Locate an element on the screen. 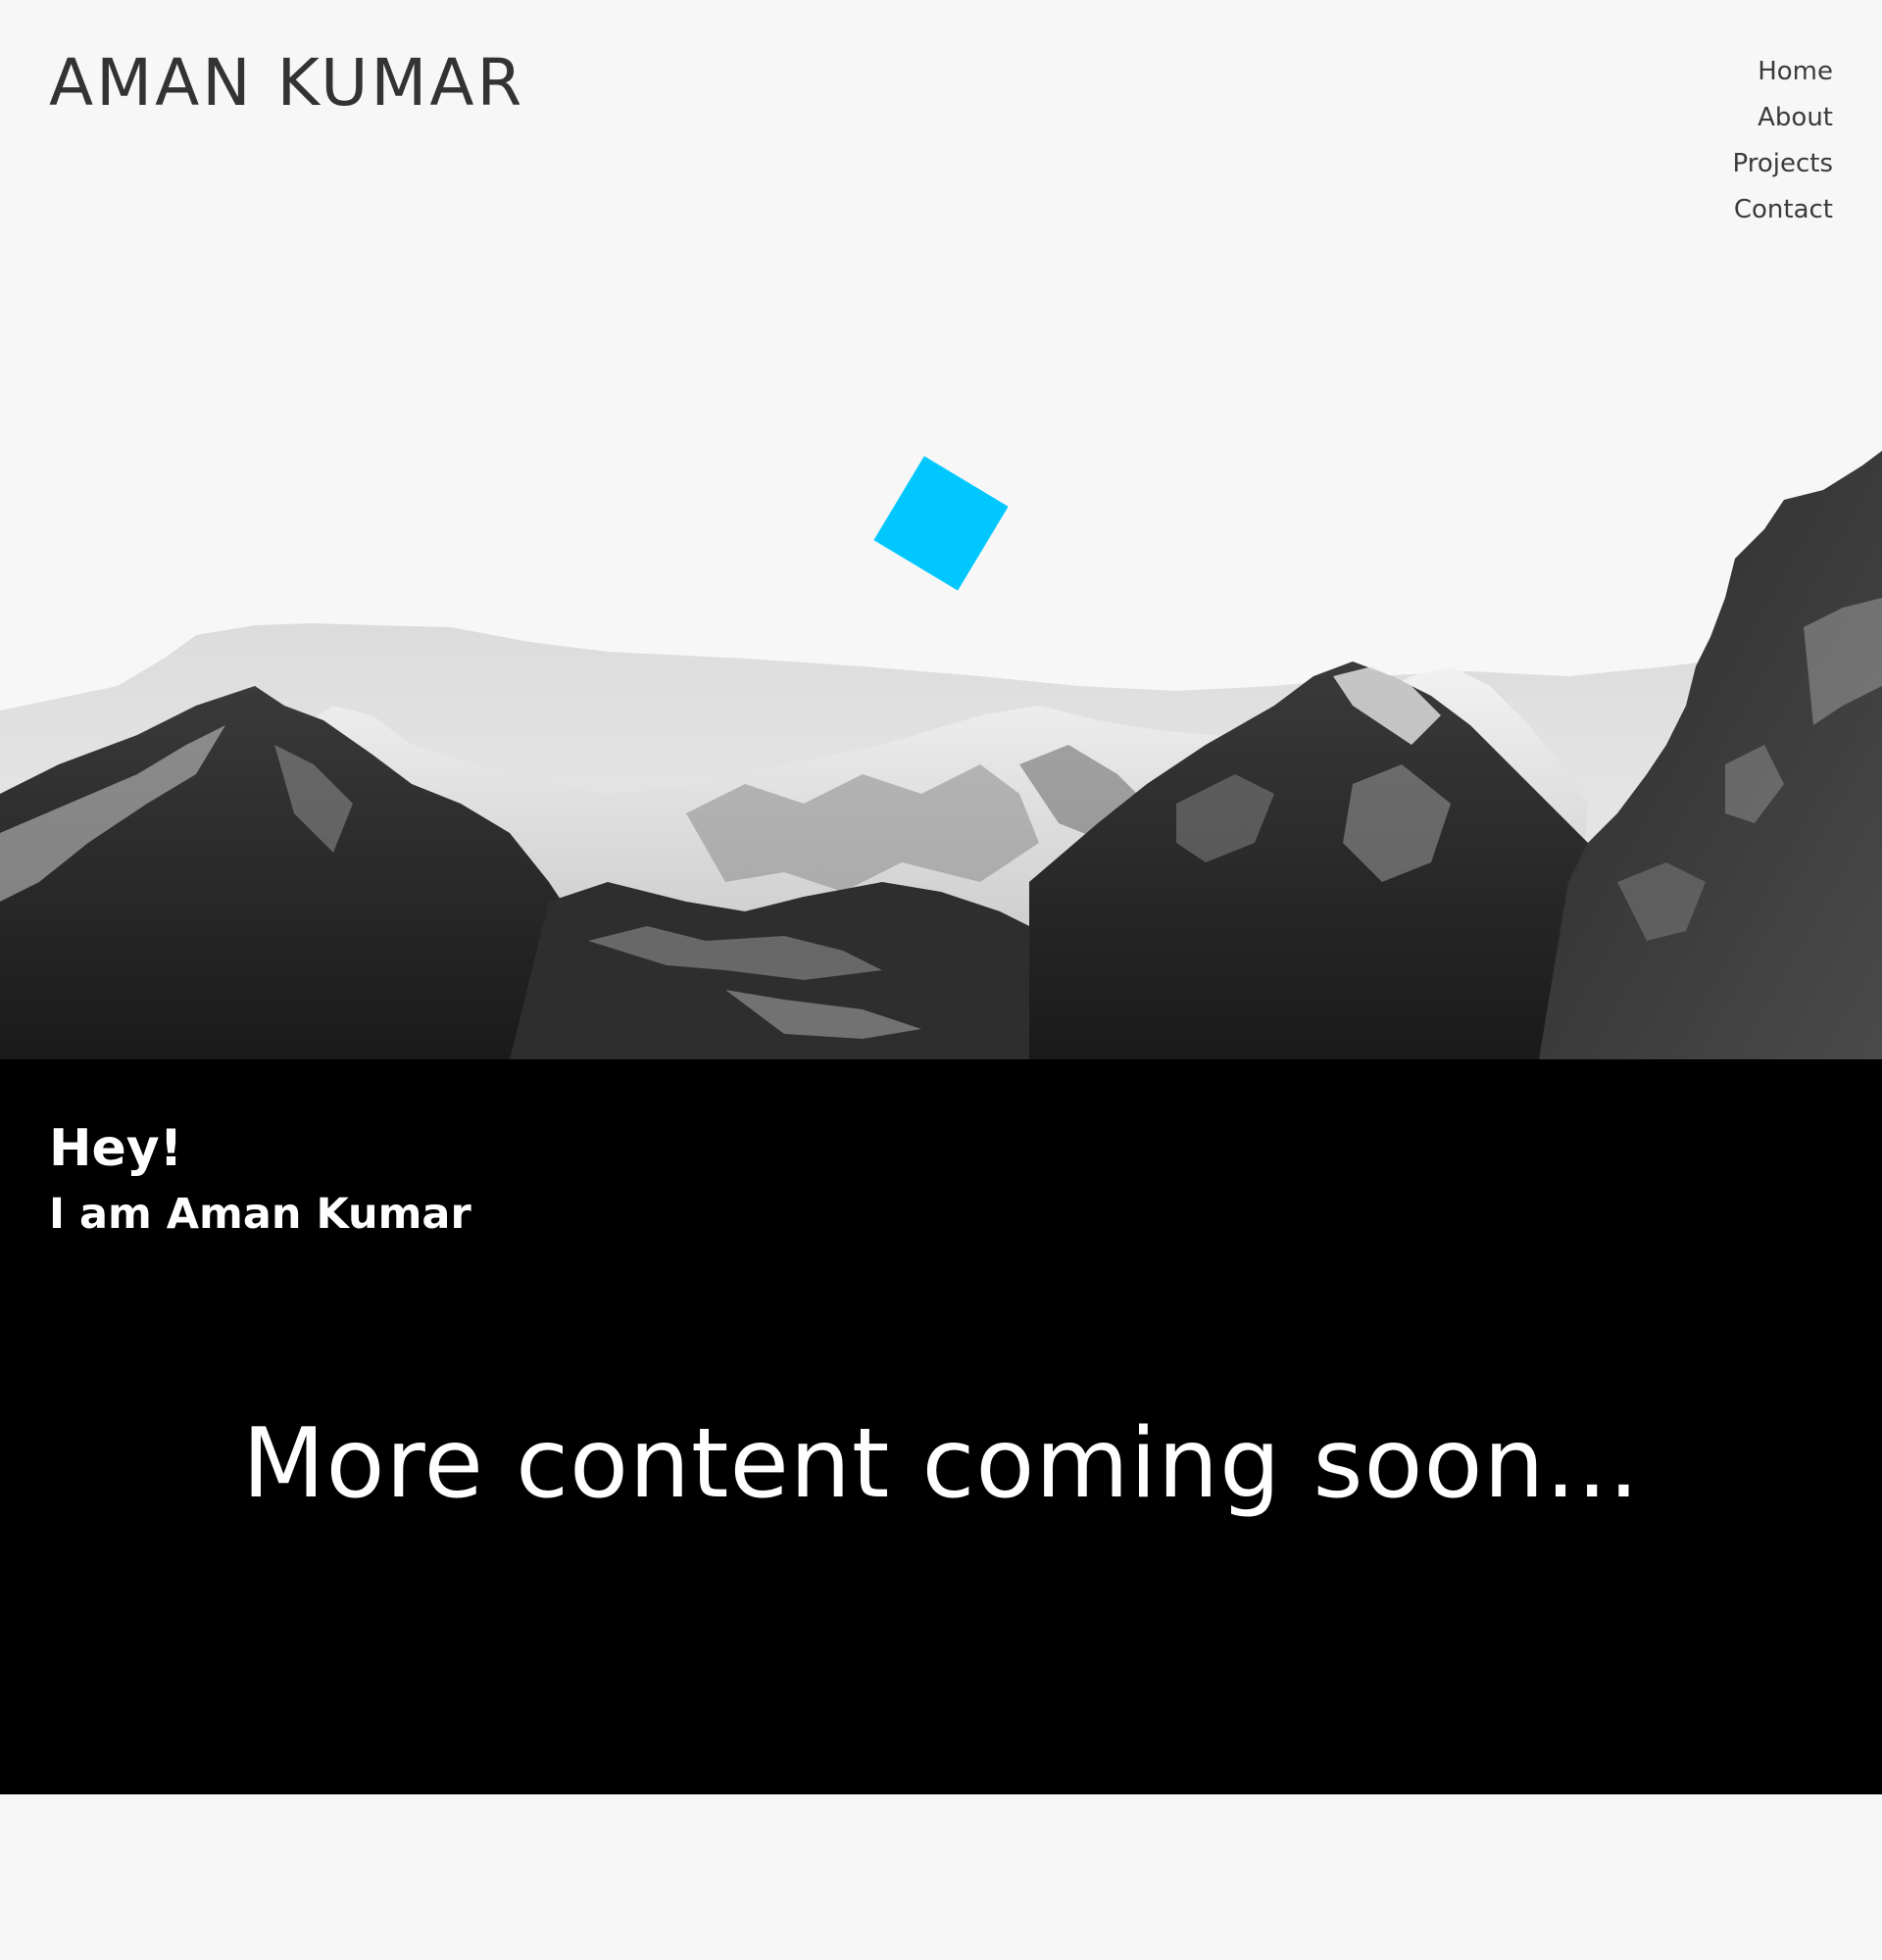 Image resolution: width=1882 pixels, height=1960 pixels. page-bottom-area is located at coordinates (941, 1877).